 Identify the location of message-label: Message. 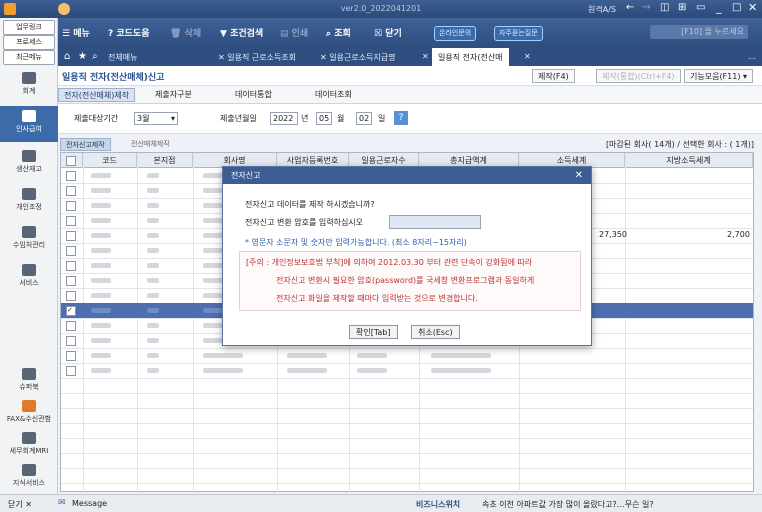
(89, 503).